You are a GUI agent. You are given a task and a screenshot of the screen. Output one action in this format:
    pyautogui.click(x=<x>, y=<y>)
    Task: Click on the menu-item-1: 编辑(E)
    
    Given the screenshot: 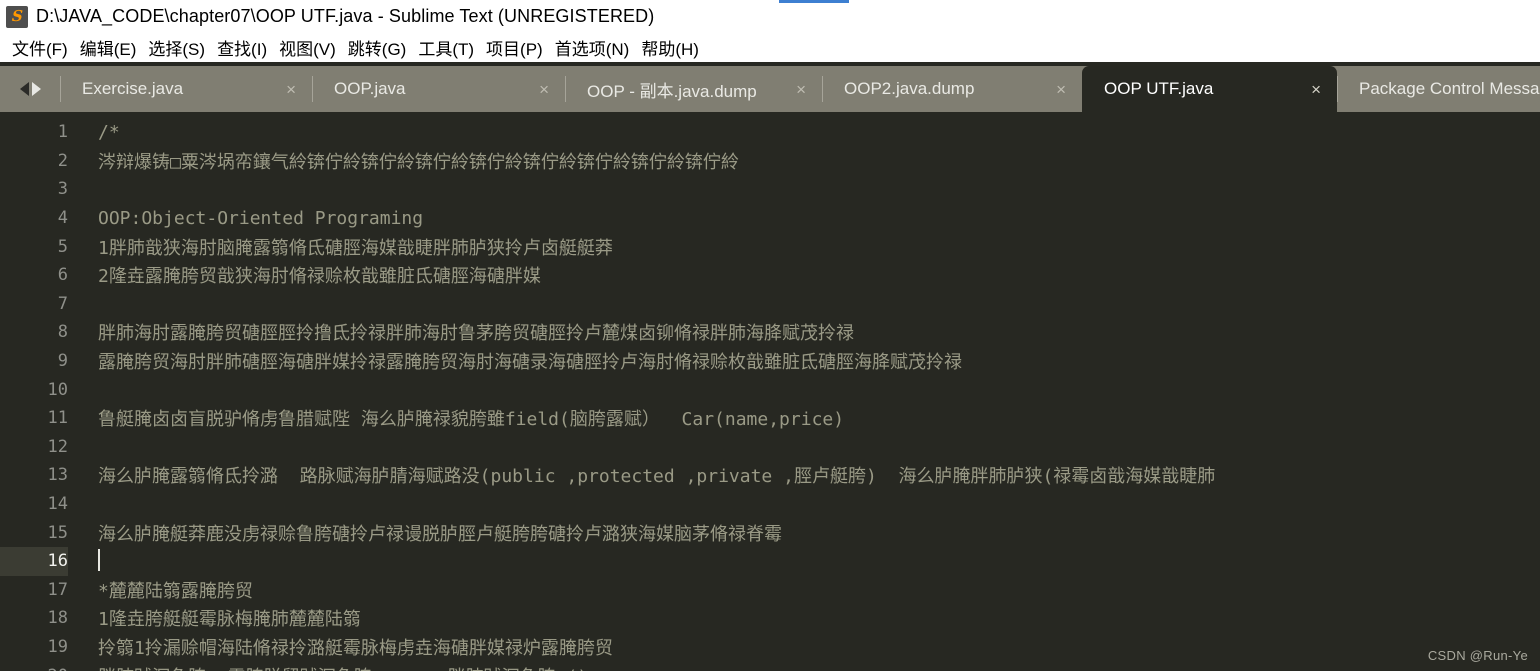 What is the action you would take?
    pyautogui.click(x=108, y=48)
    